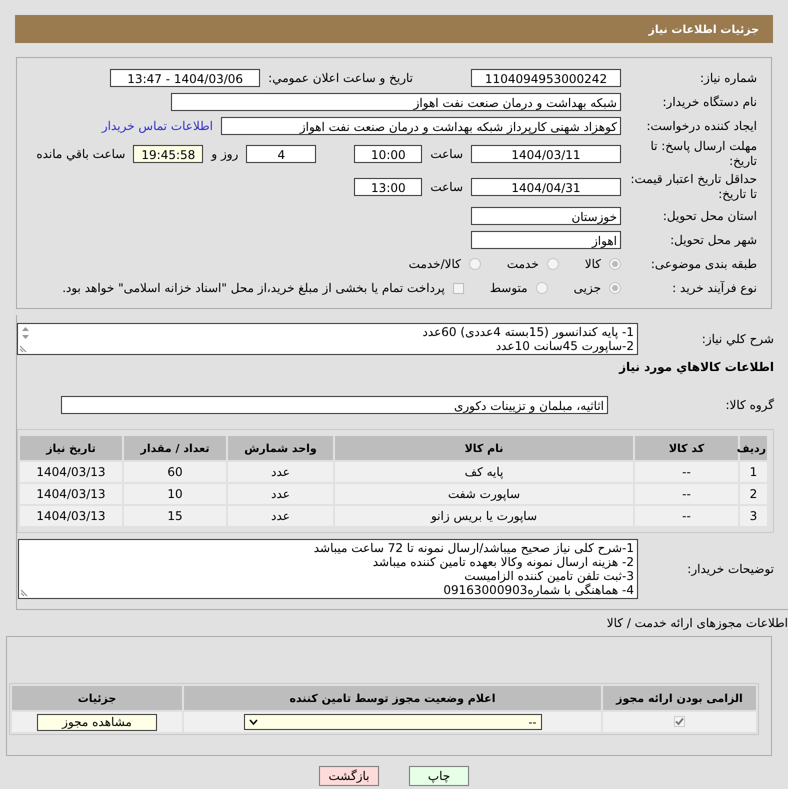  I want to click on section-title: اطلاعات مجوزهای ارائه خدمت / کالا, so click(697, 623).